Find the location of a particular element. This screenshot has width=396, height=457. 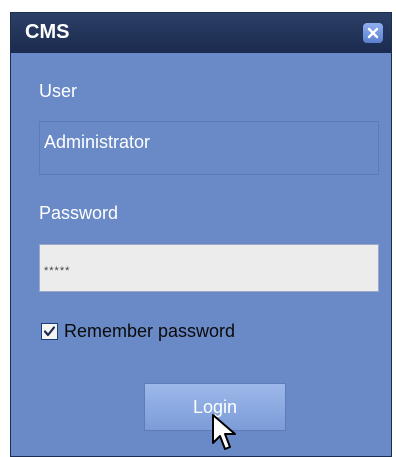

checkmark-icon is located at coordinates (49, 330).